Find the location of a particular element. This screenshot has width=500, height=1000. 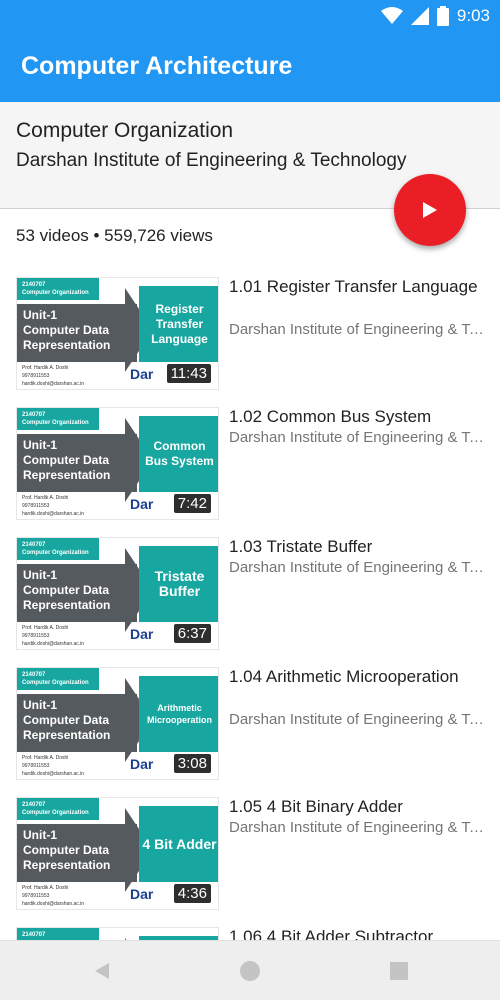

back-triangle-icon is located at coordinates (102, 971).